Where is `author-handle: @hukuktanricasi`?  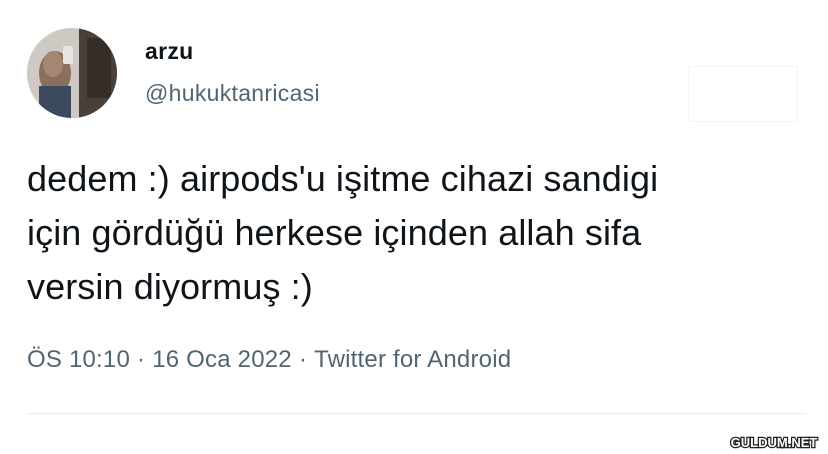
author-handle: @hukuktanricasi is located at coordinates (232, 93).